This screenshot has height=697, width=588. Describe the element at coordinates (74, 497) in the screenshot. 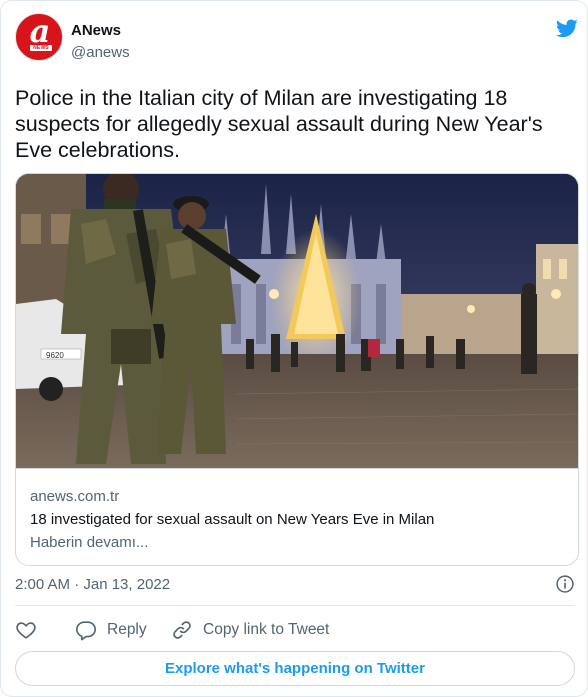

I see `link-domain: anews.com.tr` at that location.